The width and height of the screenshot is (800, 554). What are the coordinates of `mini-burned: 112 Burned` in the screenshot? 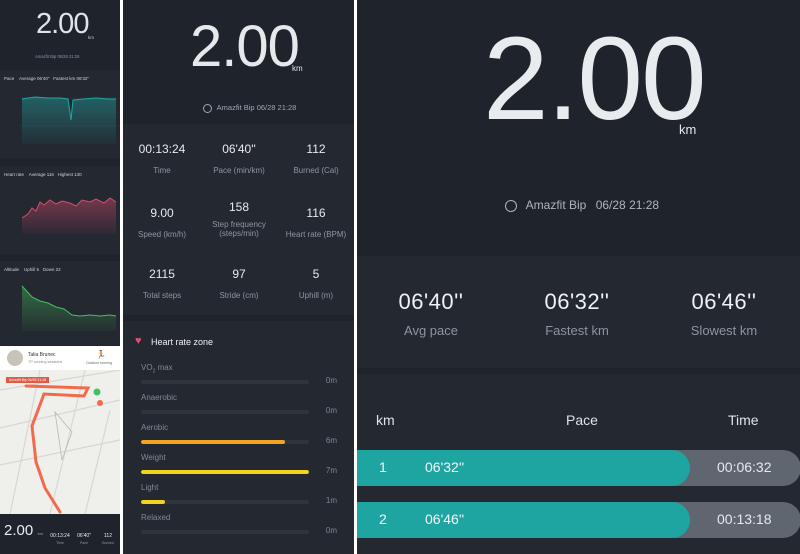 It's located at (108, 539).